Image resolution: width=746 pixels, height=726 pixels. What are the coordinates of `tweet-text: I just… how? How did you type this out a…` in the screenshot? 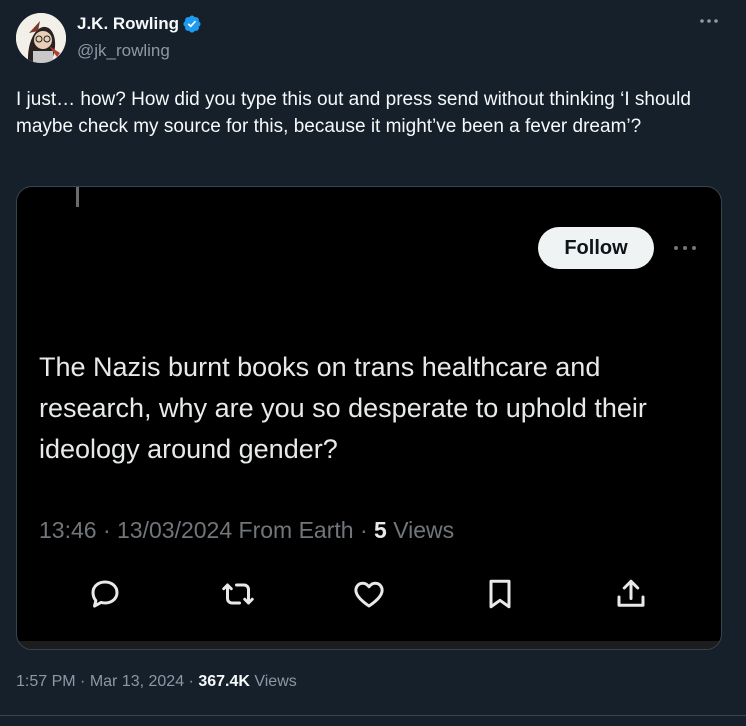 It's located at (353, 113).